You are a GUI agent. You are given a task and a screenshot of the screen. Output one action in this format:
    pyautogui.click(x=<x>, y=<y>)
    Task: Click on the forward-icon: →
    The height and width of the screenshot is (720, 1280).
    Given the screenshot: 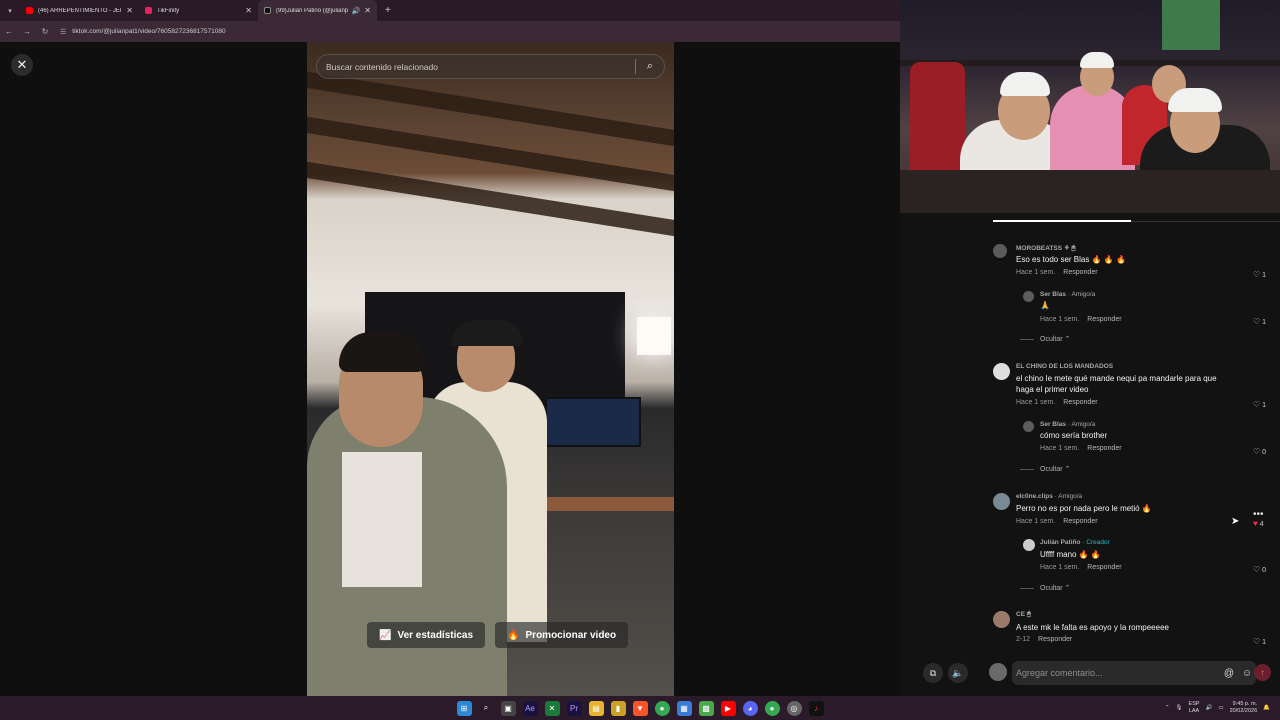 What is the action you would take?
    pyautogui.click(x=27, y=31)
    